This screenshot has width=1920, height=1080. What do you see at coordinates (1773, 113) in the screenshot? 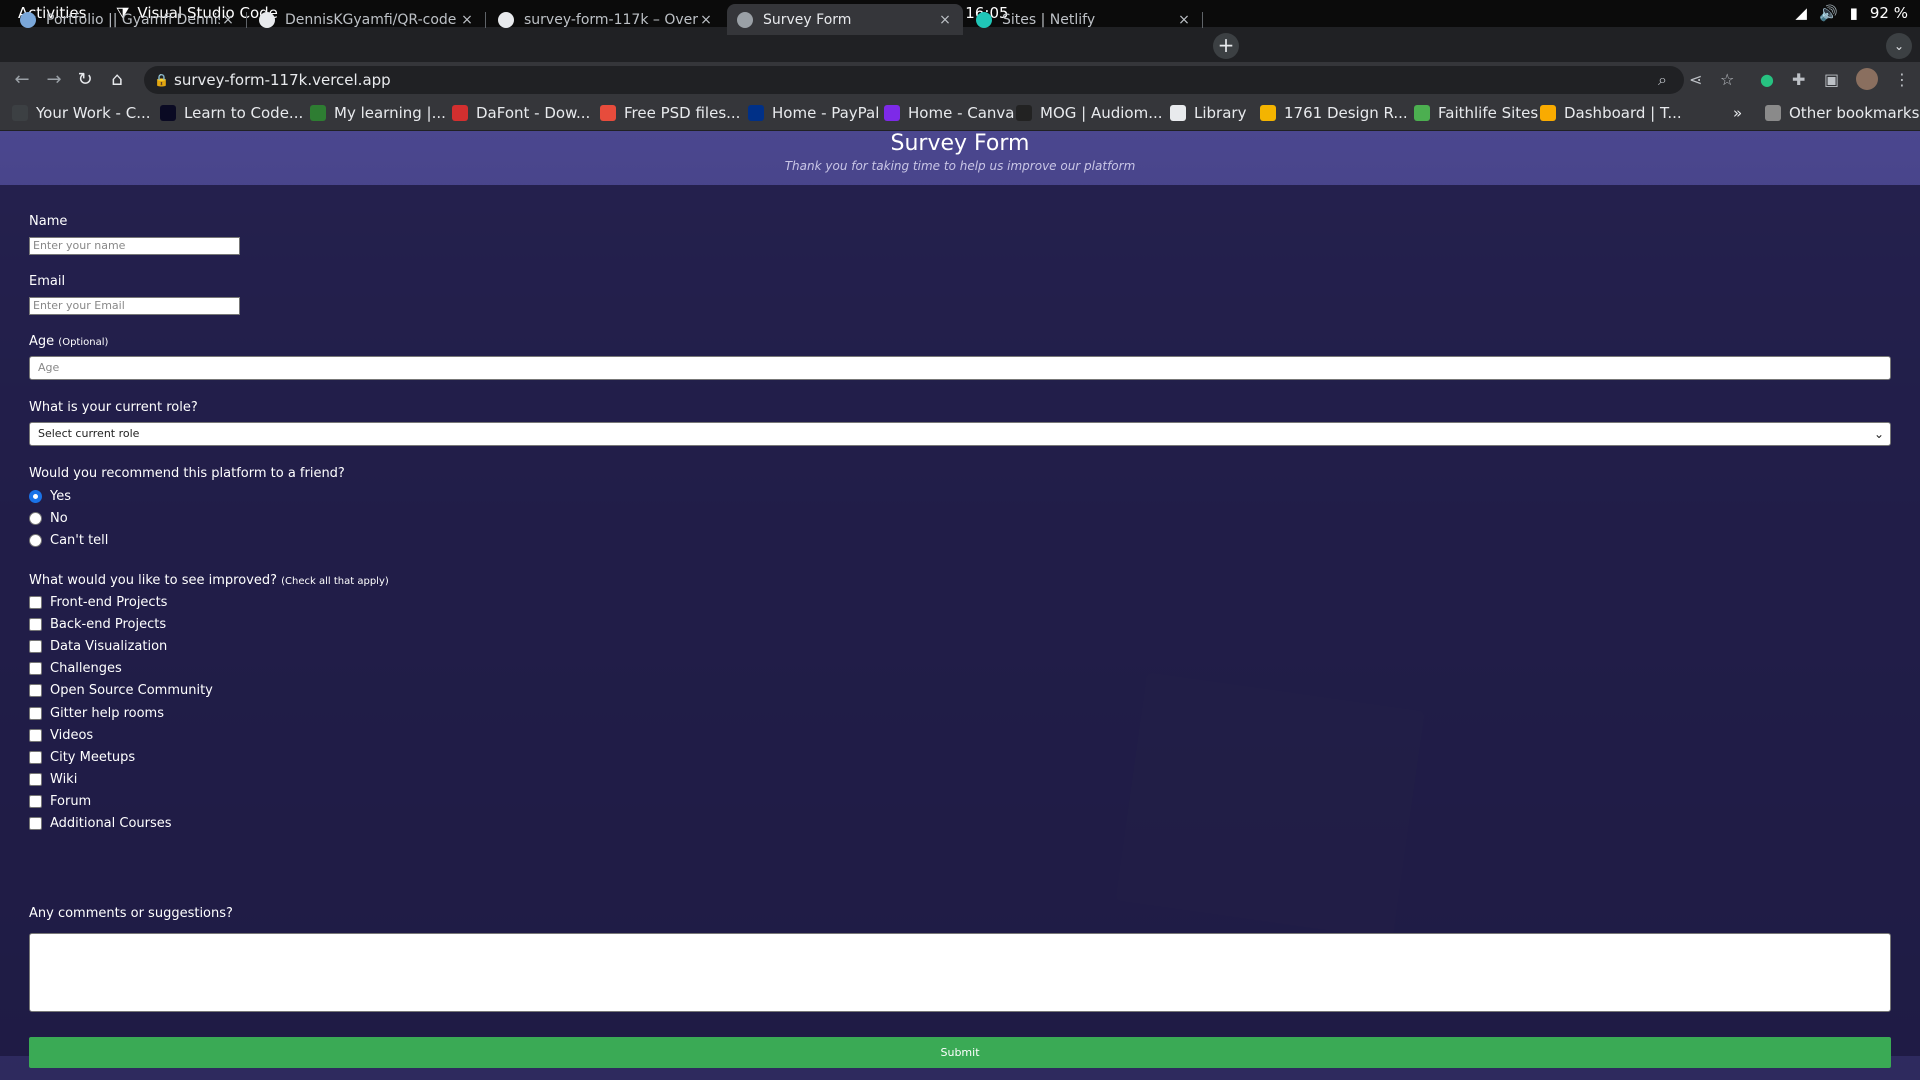
I see `folder-icon` at bounding box center [1773, 113].